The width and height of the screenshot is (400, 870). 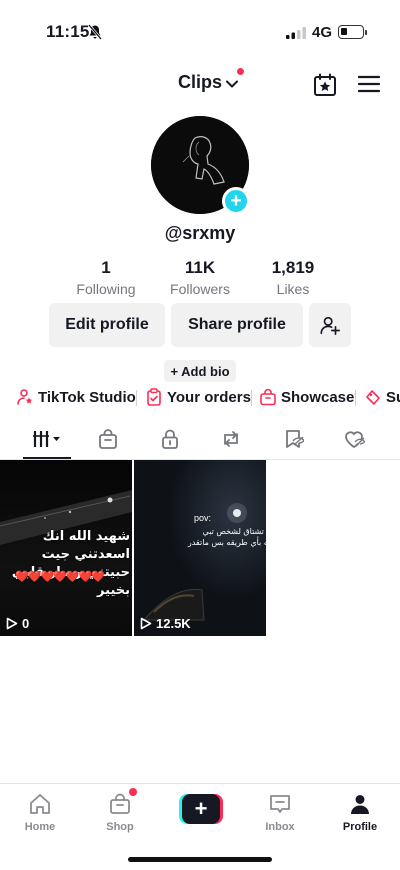 What do you see at coordinates (200, 371) in the screenshot?
I see `add-bio-button: + Add bio` at bounding box center [200, 371].